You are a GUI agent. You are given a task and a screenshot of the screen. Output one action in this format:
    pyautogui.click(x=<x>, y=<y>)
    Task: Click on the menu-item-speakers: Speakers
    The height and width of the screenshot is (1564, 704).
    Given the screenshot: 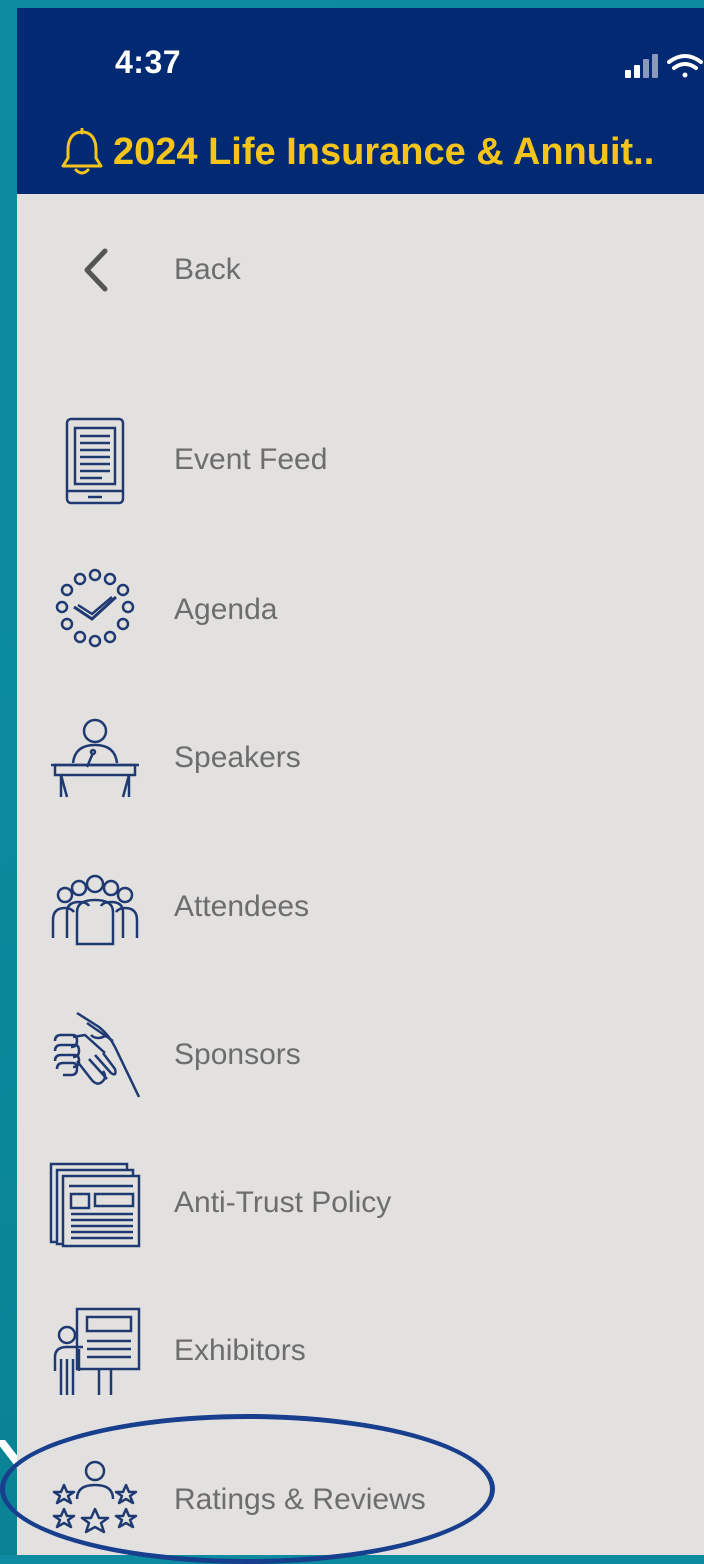 What is the action you would take?
    pyautogui.click(x=360, y=758)
    